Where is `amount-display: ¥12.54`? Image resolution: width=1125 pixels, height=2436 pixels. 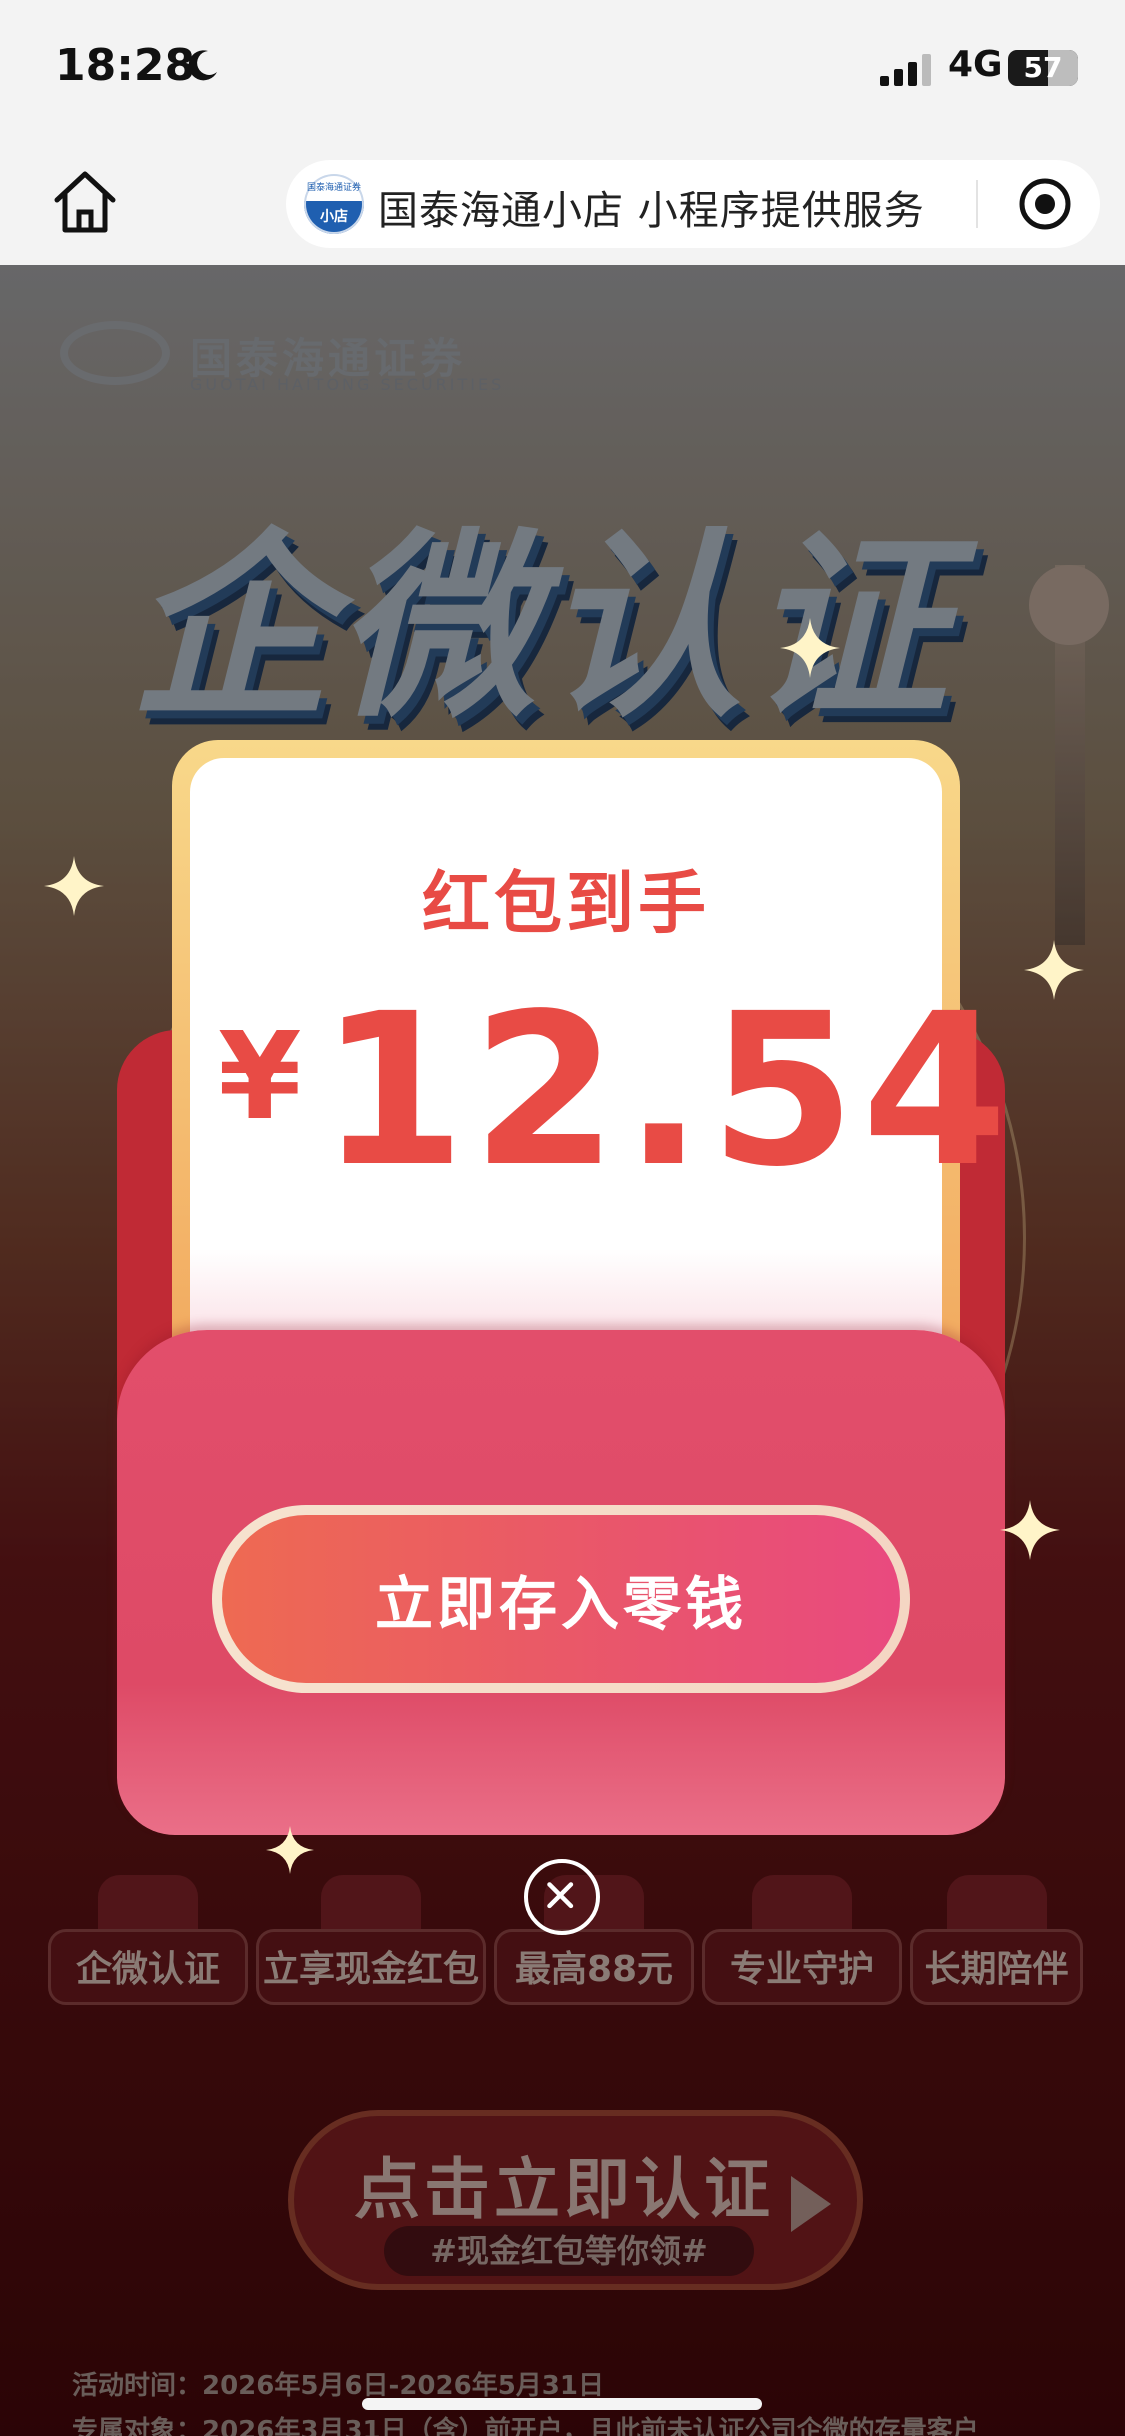 amount-display: ¥12.54 is located at coordinates (616, 1090).